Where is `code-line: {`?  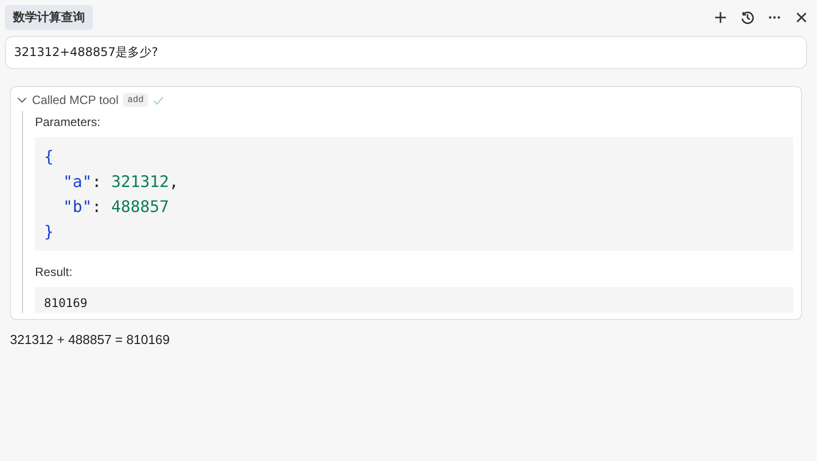
code-line: { is located at coordinates (49, 156).